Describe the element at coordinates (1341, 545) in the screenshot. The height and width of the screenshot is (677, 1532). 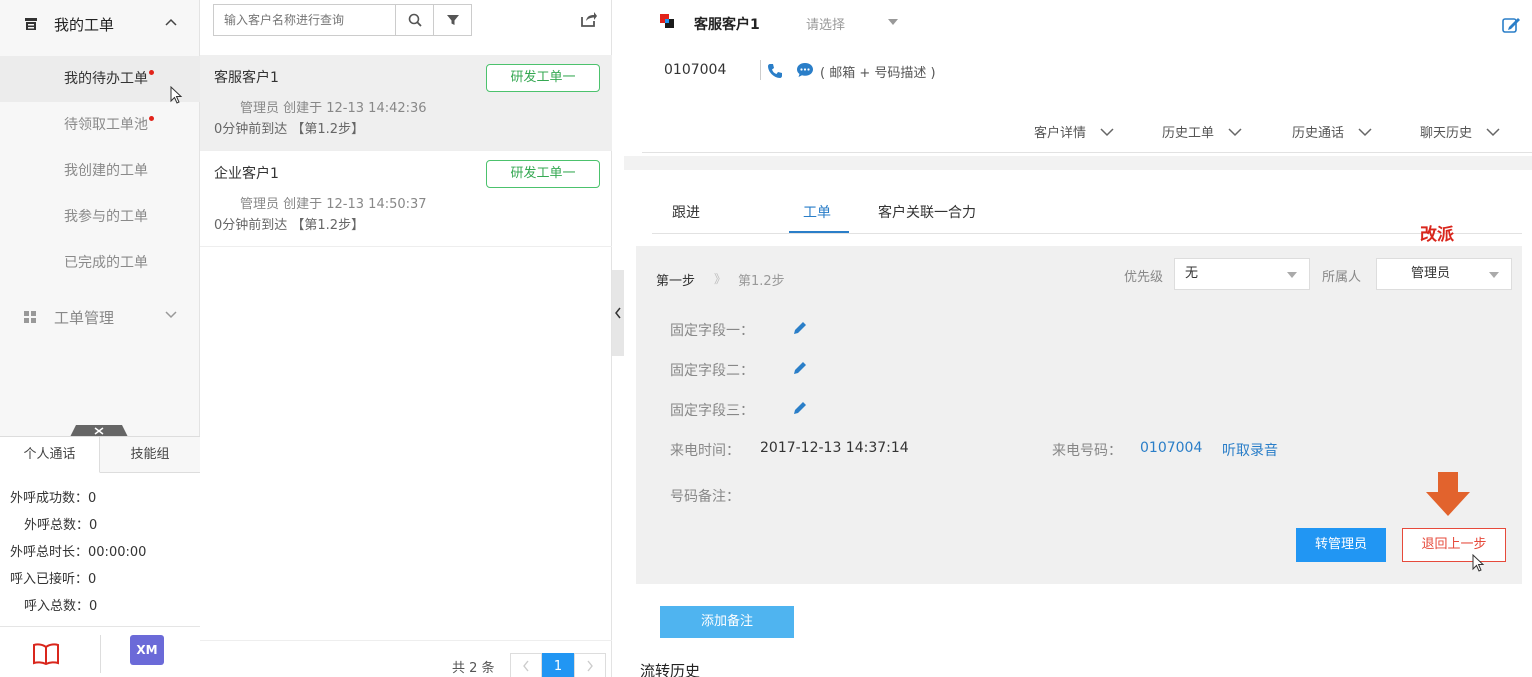
I see `transfer-admin-button: 转管理员` at that location.